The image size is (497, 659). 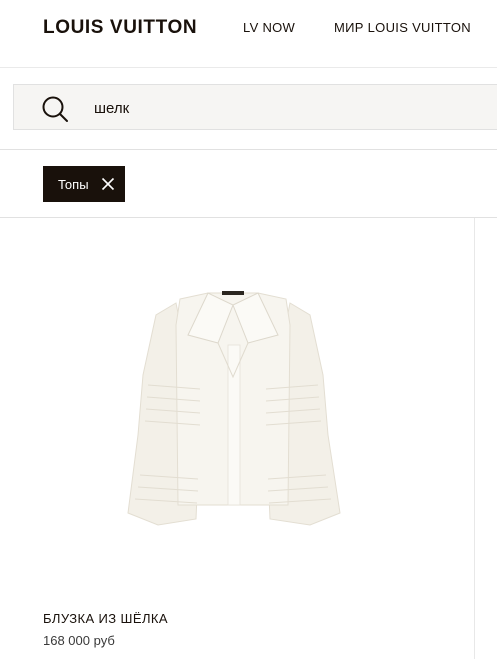 What do you see at coordinates (73, 184) in the screenshot?
I see `filter-chip-label: Топы` at bounding box center [73, 184].